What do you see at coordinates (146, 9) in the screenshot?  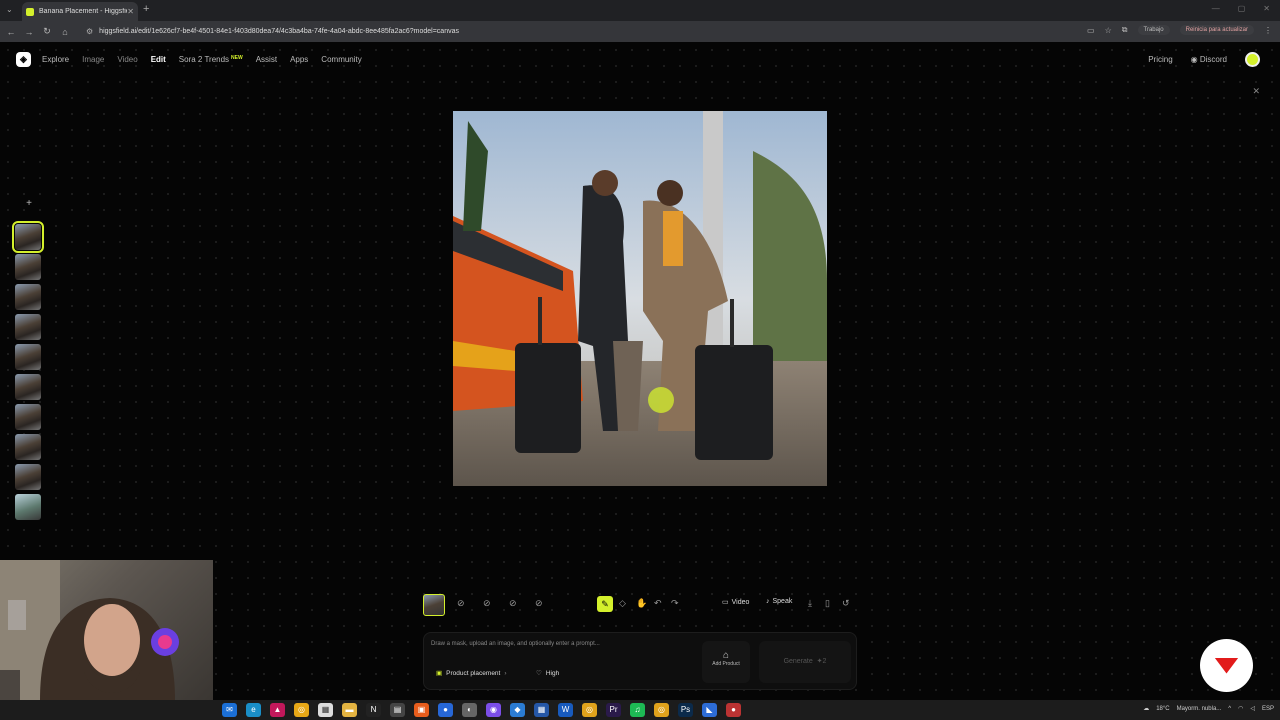 I see `new-tab-icon: +` at bounding box center [146, 9].